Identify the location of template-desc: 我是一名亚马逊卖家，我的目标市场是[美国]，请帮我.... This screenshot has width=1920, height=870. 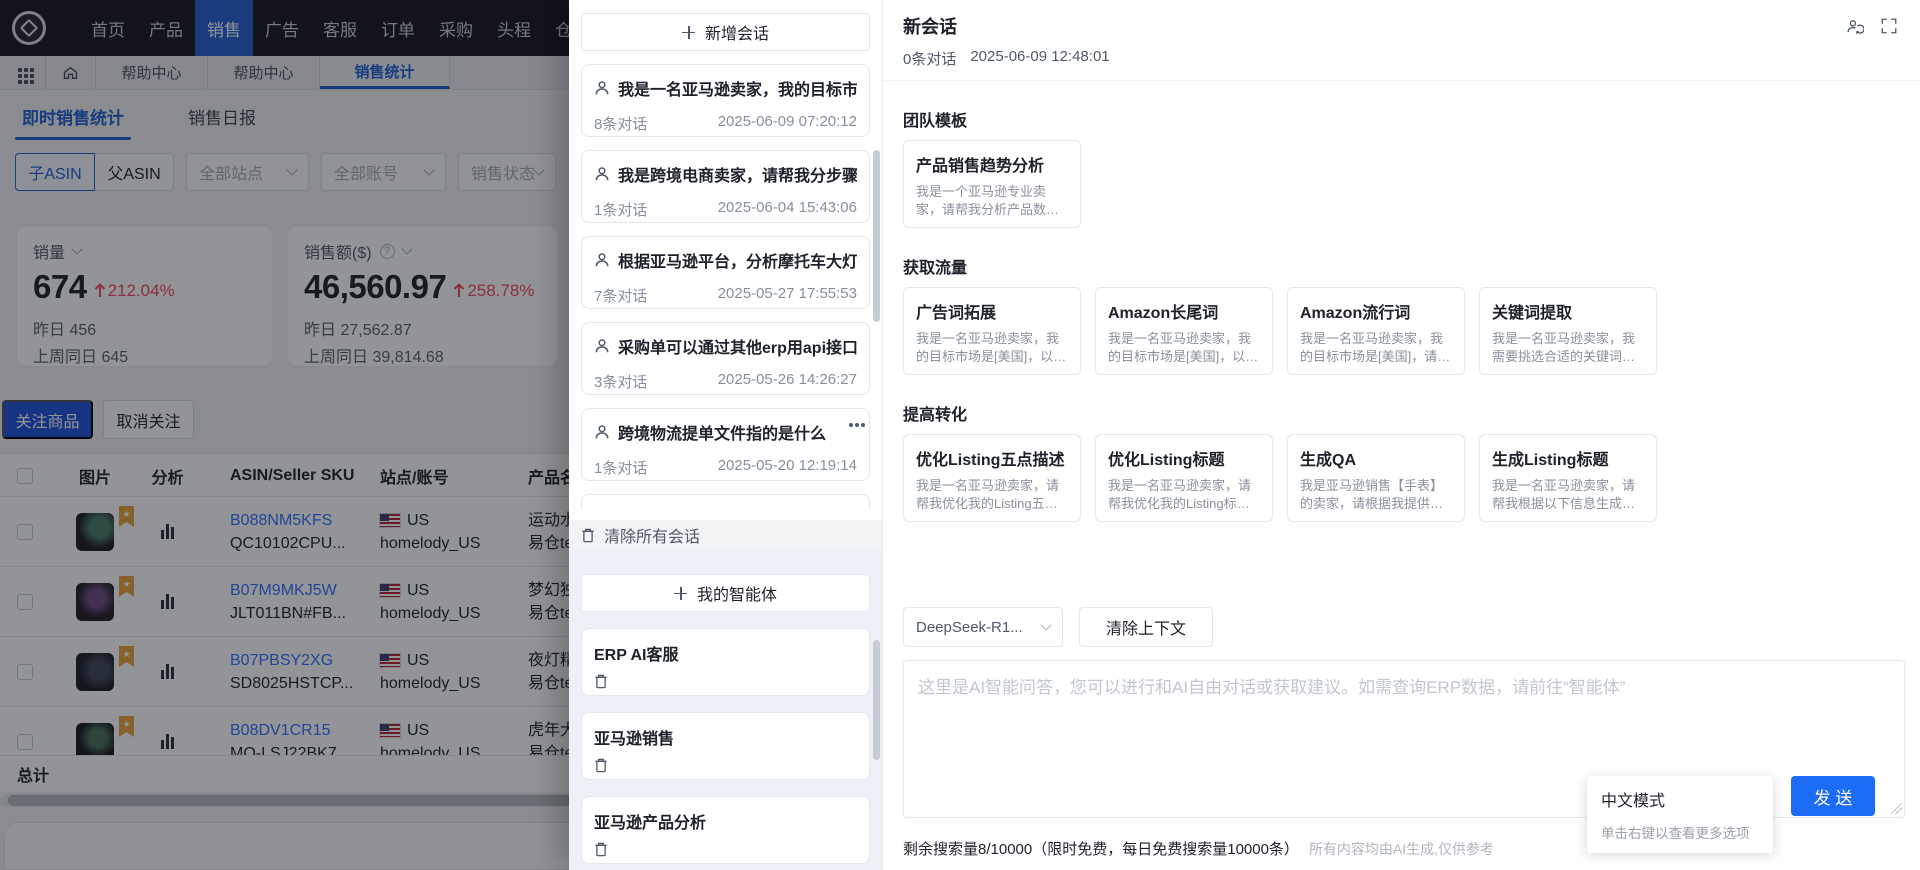
(1375, 347).